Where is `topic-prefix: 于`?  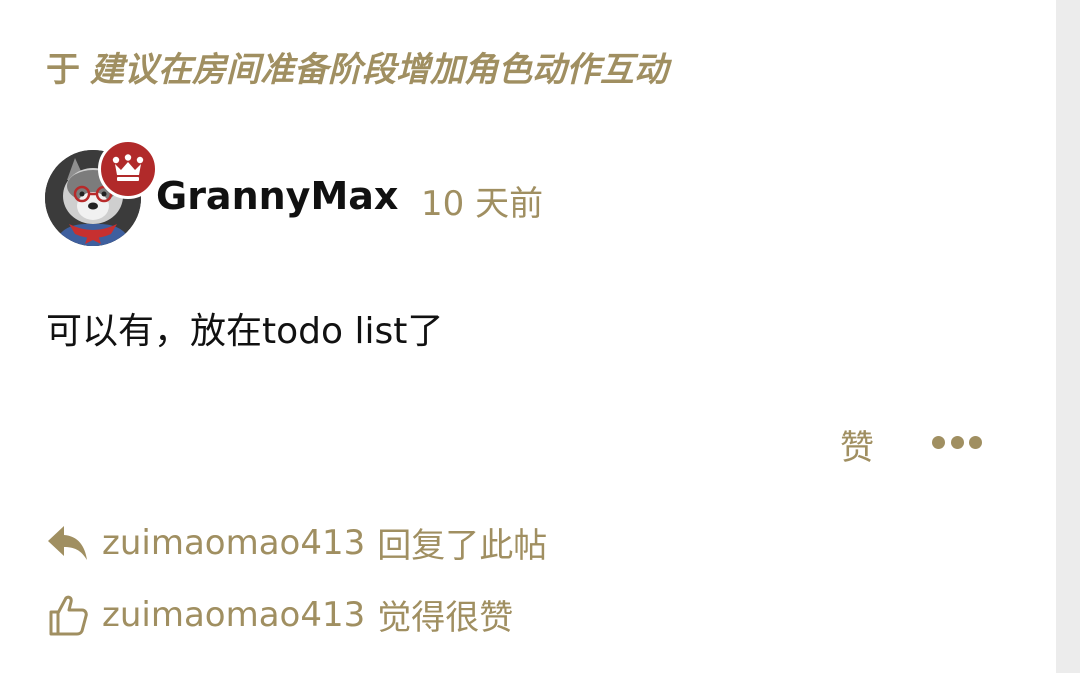
topic-prefix: 于 is located at coordinates (63, 70).